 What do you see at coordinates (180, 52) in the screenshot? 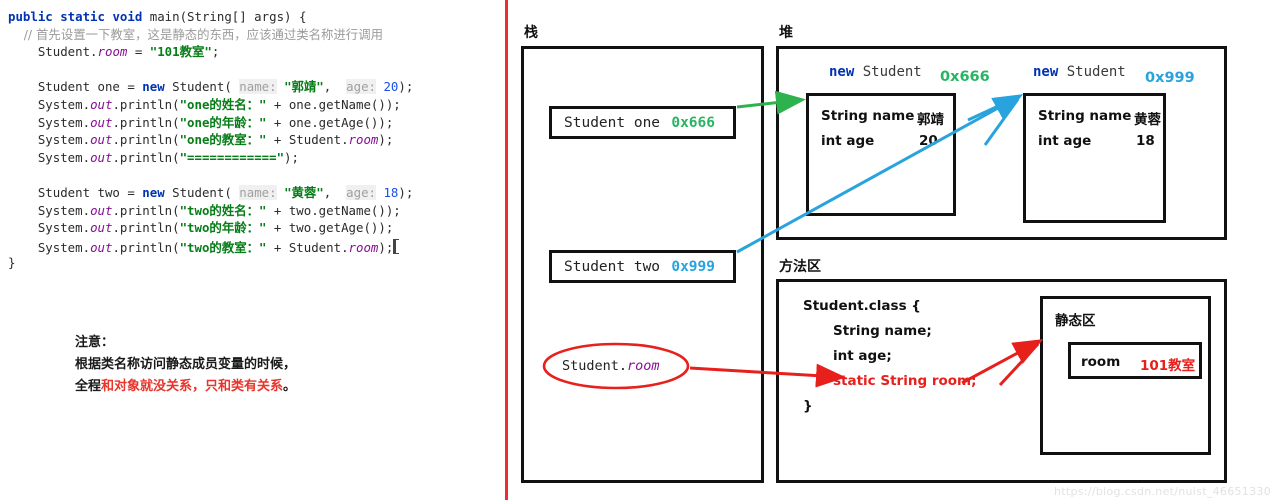
I see `code-token: "101教室"` at bounding box center [180, 52].